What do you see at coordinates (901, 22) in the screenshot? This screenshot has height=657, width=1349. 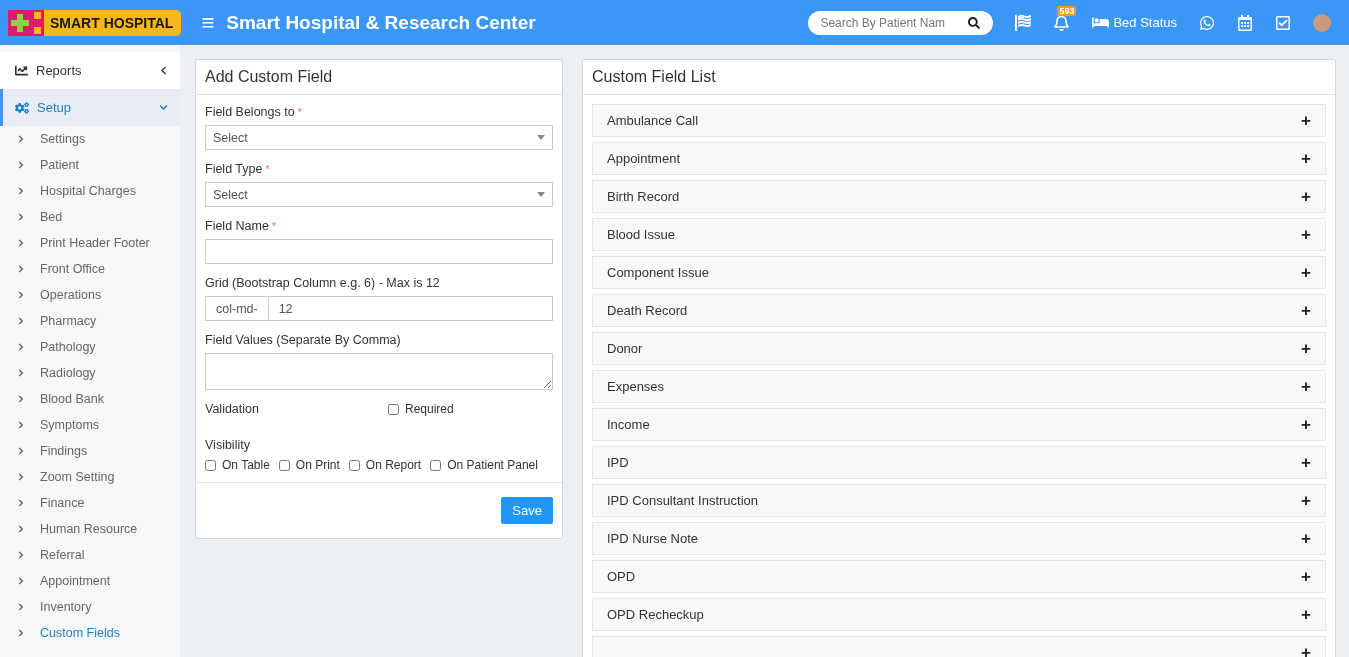 I see `search-field: Search By Patient Nam` at bounding box center [901, 22].